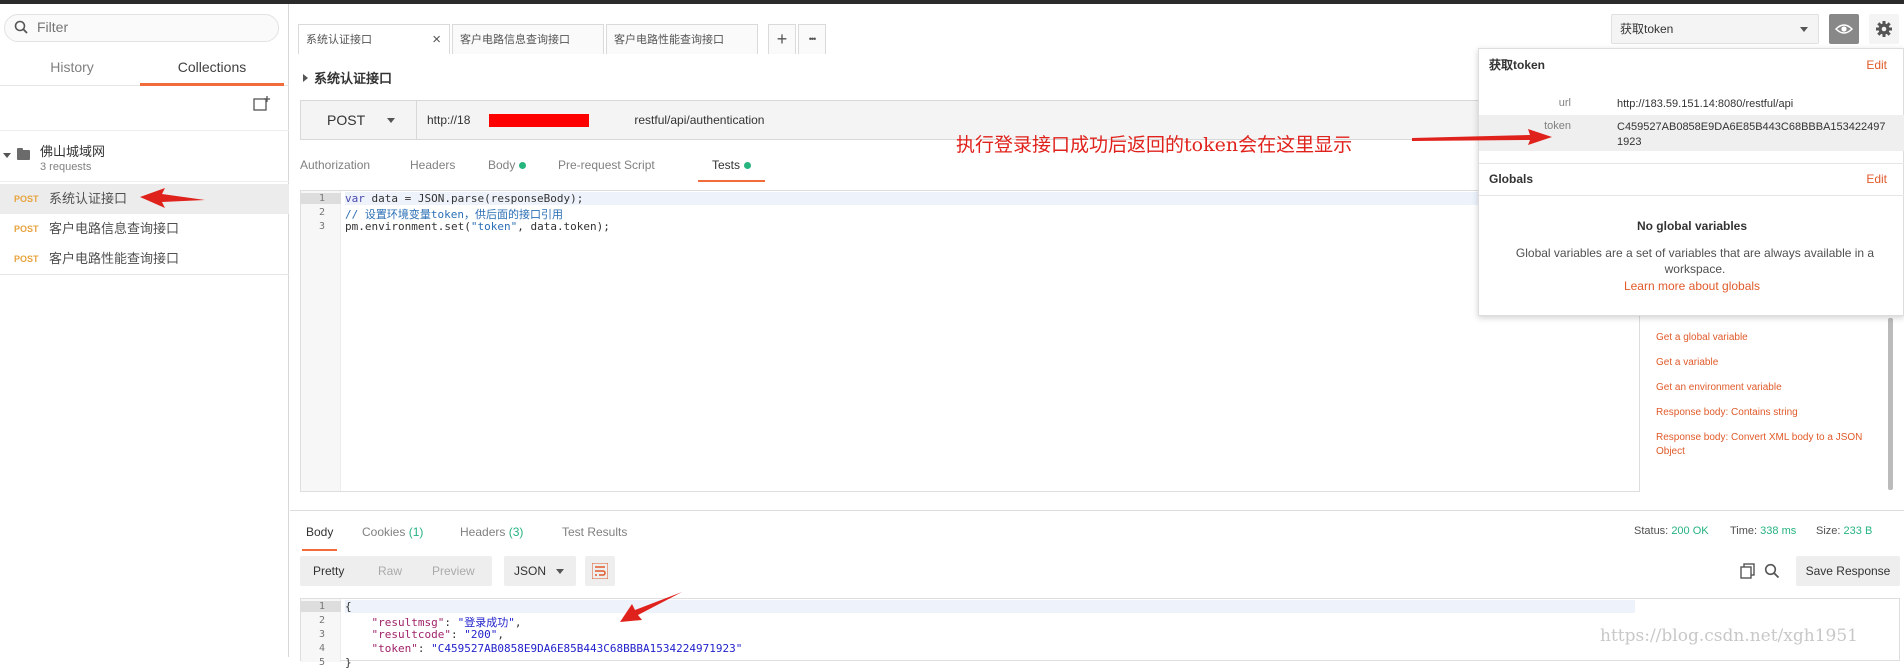 The width and height of the screenshot is (1904, 669). Describe the element at coordinates (1647, 29) in the screenshot. I see `environment-value: 获取token` at that location.